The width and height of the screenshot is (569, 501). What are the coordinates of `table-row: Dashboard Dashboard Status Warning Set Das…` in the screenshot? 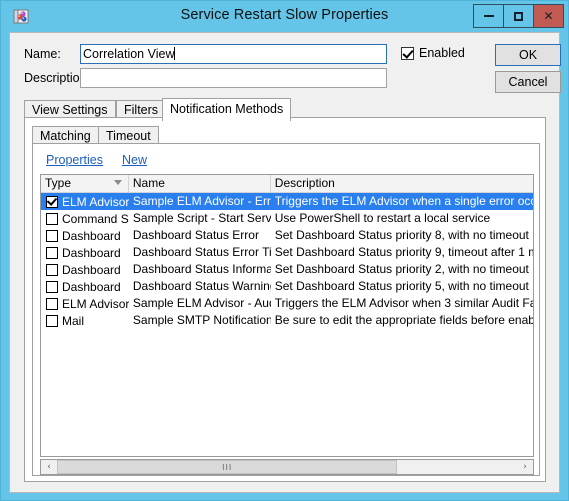 It's located at (287, 286).